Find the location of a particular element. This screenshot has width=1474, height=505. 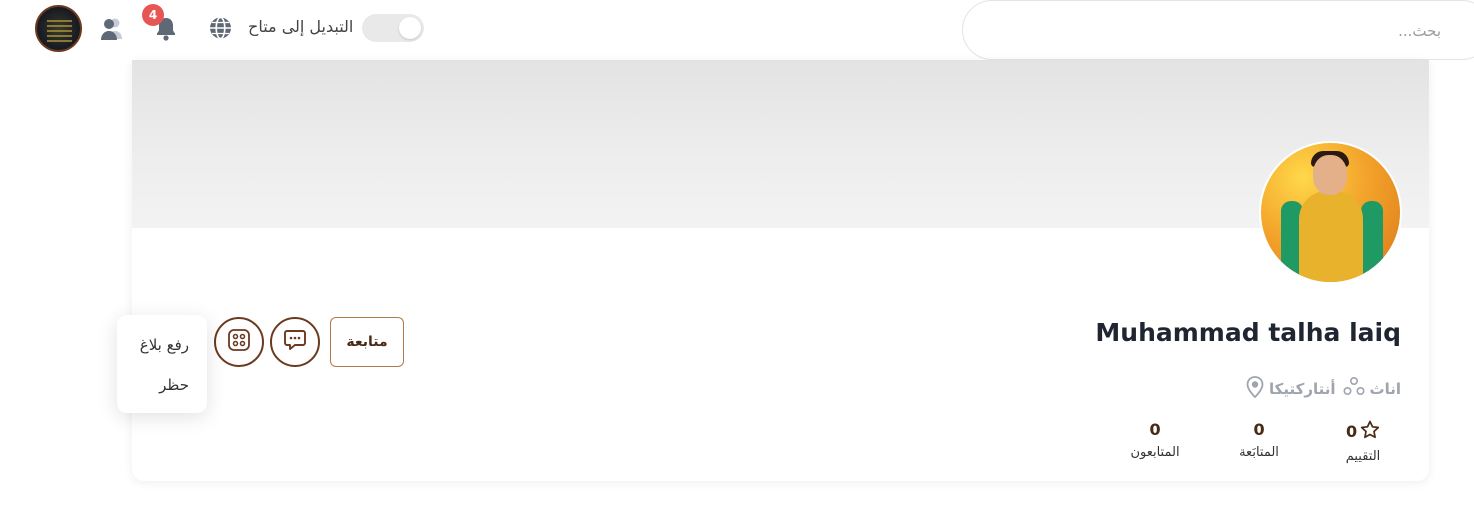

stat-rating: 0 التقييم is located at coordinates (1363, 442).